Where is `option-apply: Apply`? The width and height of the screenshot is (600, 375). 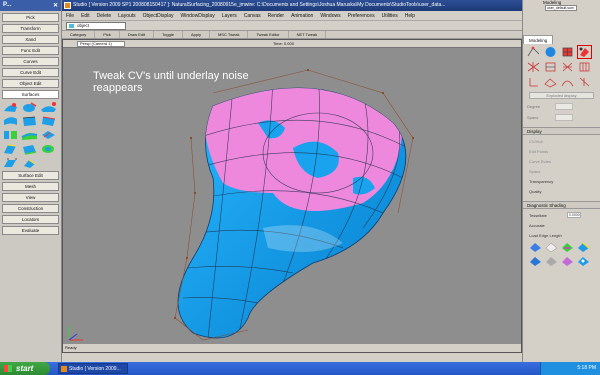 option-apply: Apply is located at coordinates (196, 34).